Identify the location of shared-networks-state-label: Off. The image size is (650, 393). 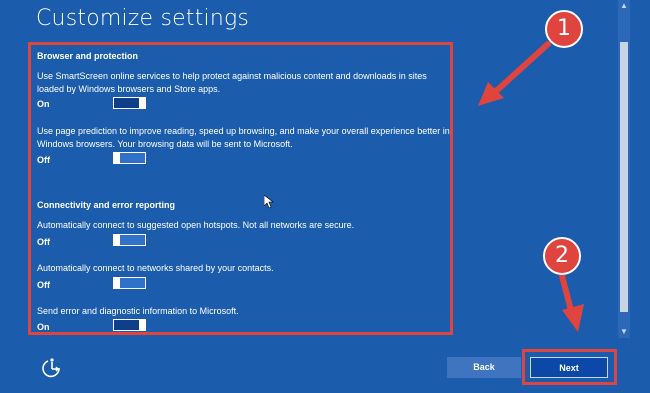
(43, 285).